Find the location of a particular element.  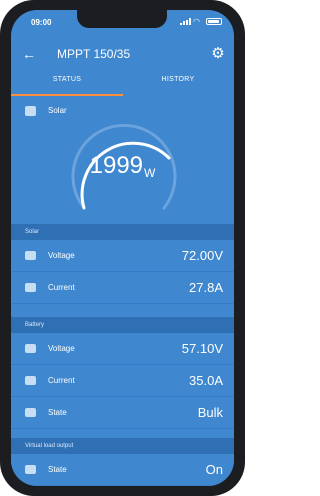

app-header: ← MPPT 150/35 ⚙ is located at coordinates (122, 56).